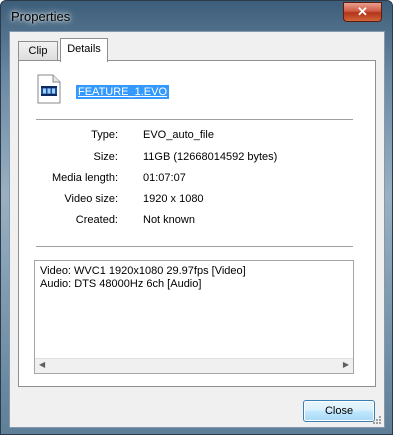  Describe the element at coordinates (84, 50) in the screenshot. I see `tab-details: Details` at that location.